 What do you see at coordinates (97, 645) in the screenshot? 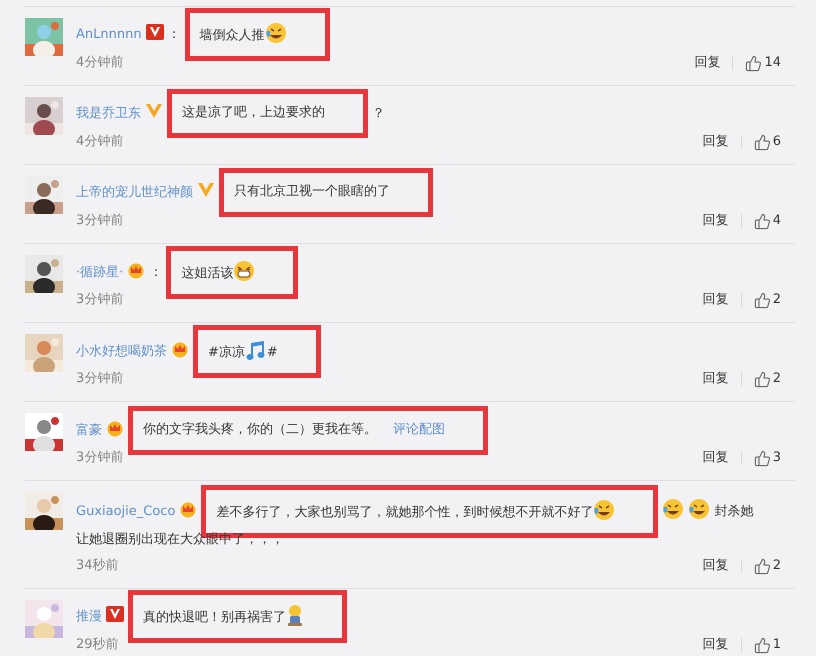
I see `timestamp: 29秒前` at bounding box center [97, 645].